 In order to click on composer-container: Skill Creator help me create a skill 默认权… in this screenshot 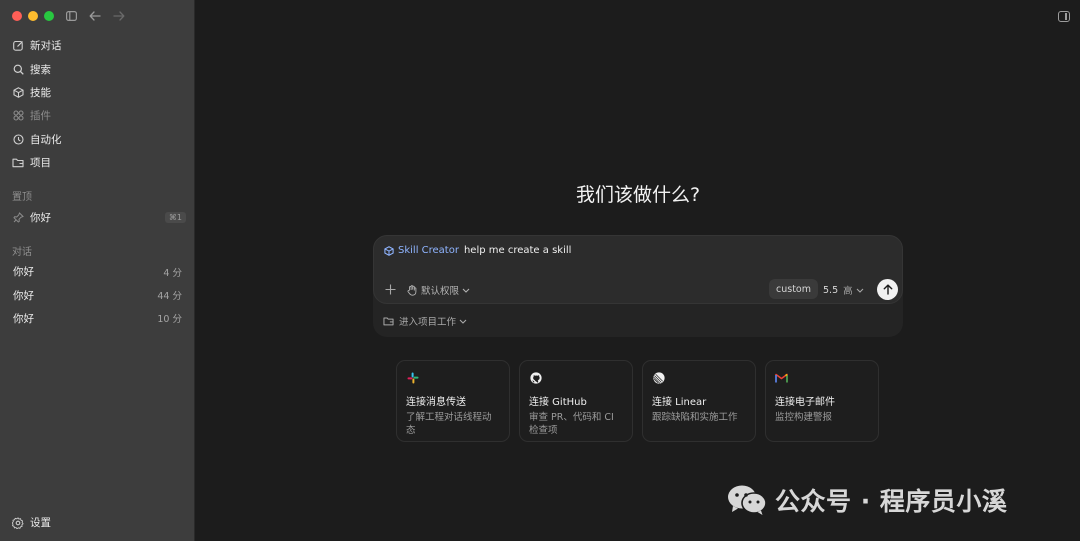, I will do `click(638, 286)`.